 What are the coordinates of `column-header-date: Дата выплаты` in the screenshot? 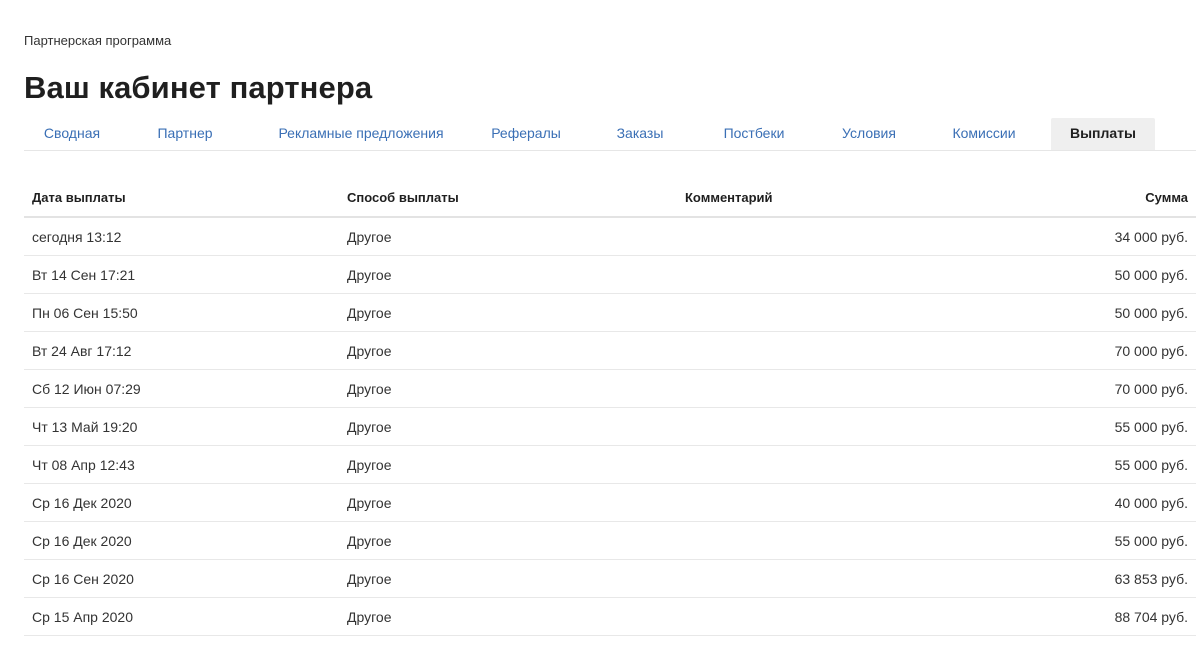 It's located at (181, 198).